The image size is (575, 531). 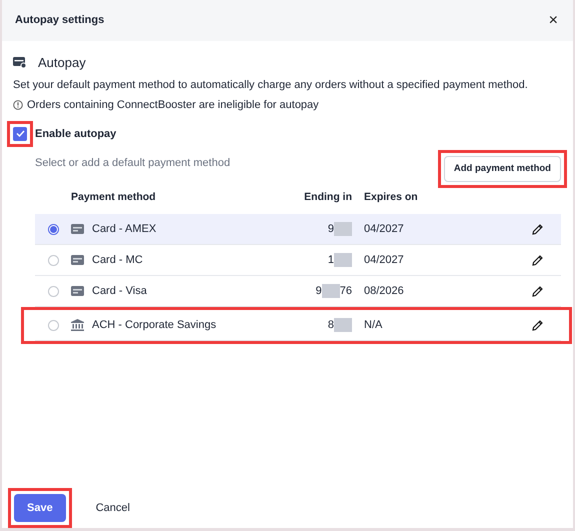 I want to click on description-text: Set your default payment method to automatically charge any orders without a specified payment method., so click(x=271, y=85).